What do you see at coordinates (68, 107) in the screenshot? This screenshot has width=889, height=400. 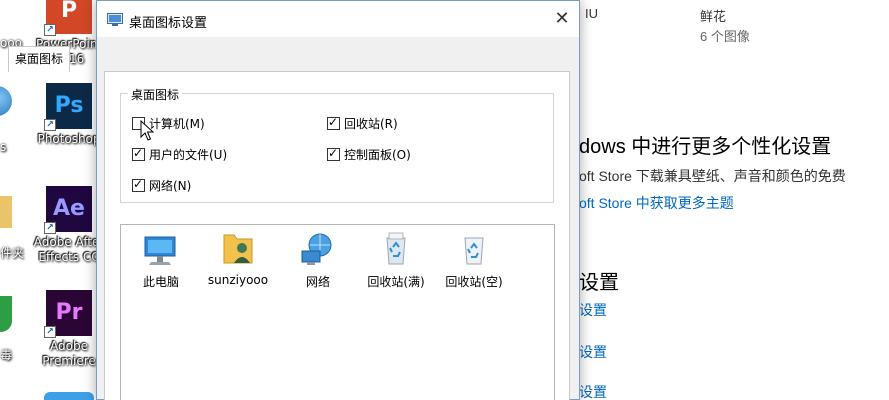 I see `photoshop-icon: Ps ↗` at bounding box center [68, 107].